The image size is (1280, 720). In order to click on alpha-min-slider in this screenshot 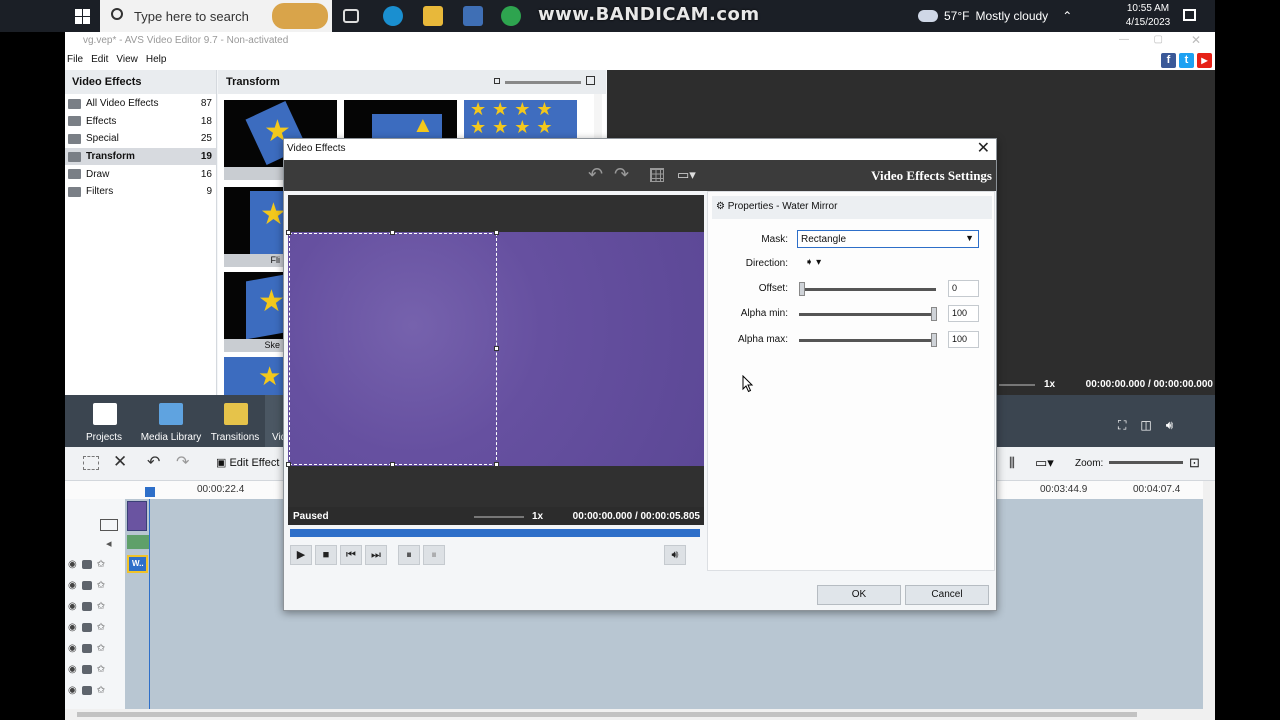, I will do `click(868, 314)`.